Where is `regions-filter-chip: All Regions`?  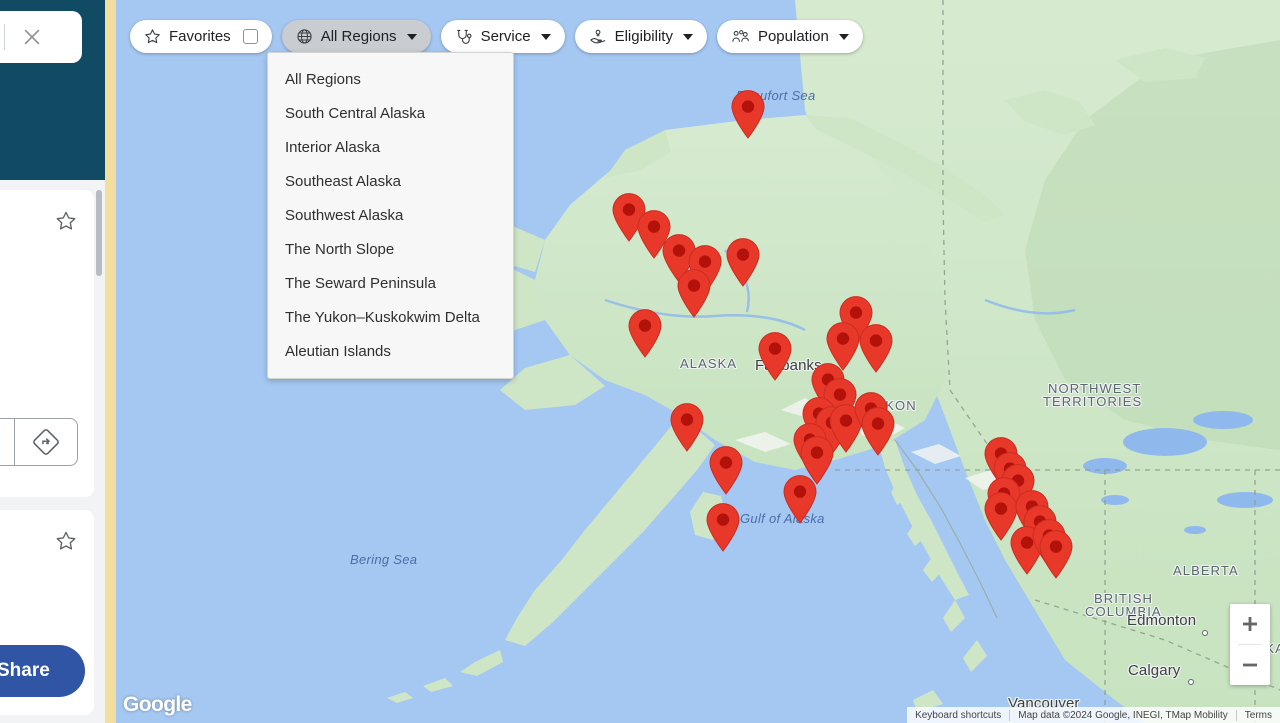
regions-filter-chip: All Regions is located at coordinates (356, 36).